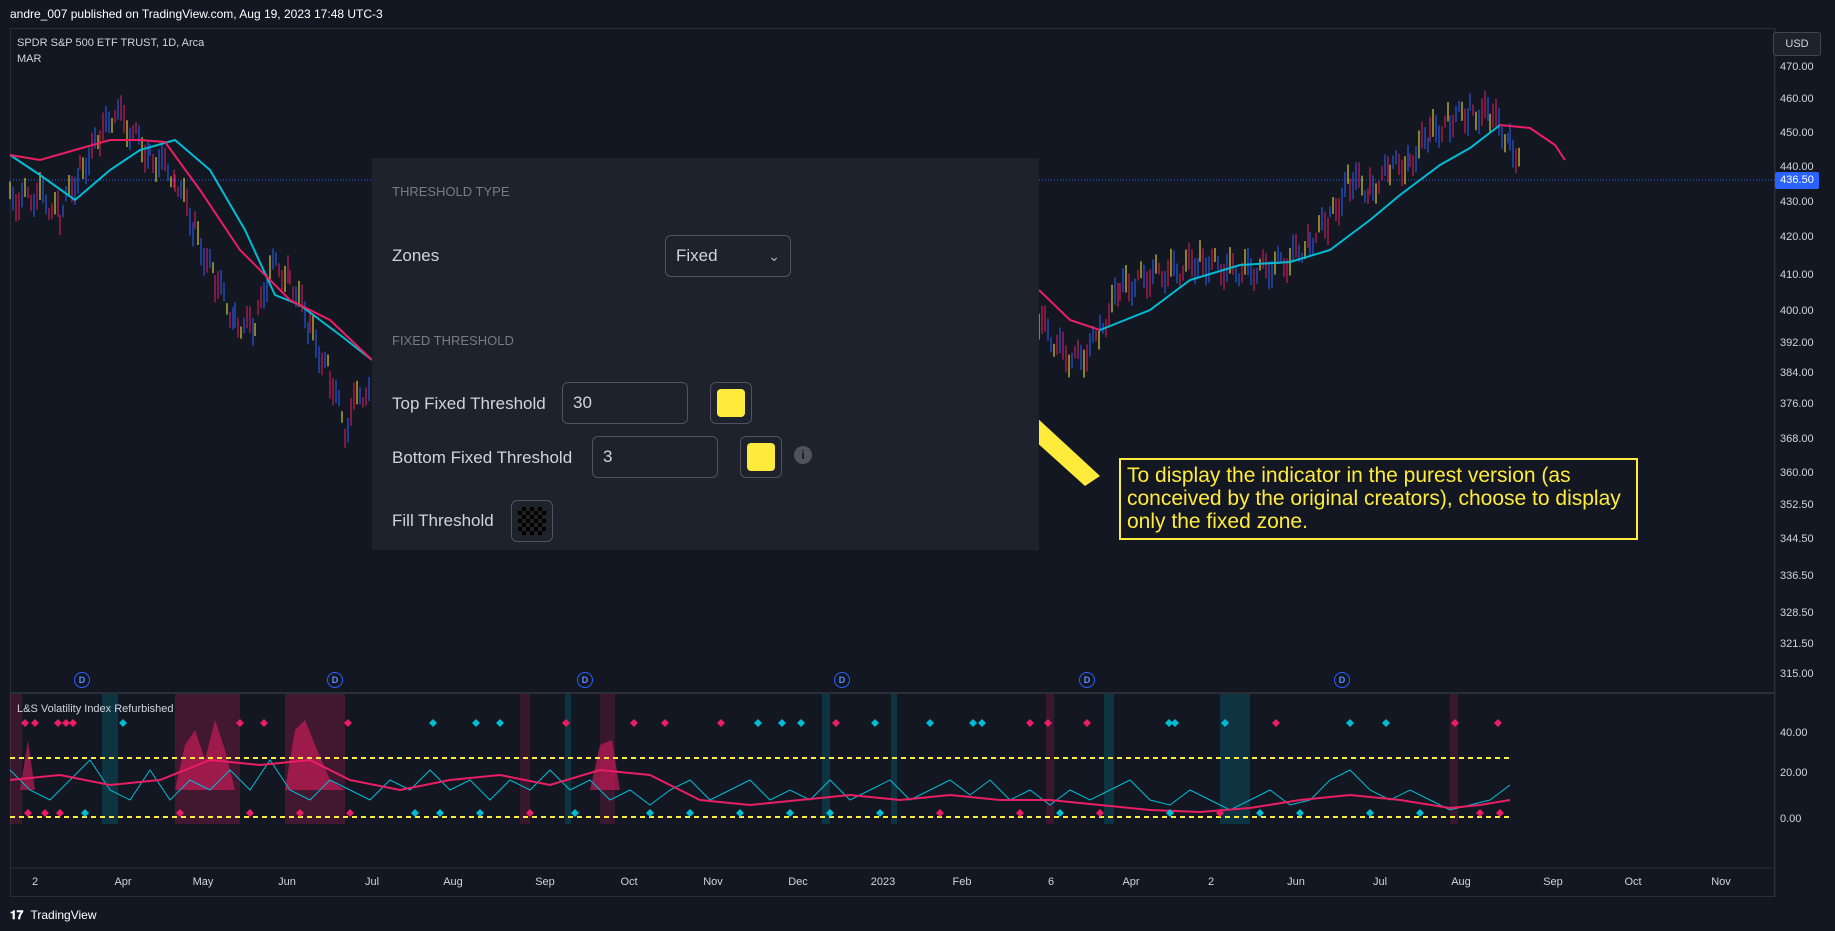 This screenshot has width=1835, height=931. I want to click on price-tick-label: 321.50, so click(1797, 644).